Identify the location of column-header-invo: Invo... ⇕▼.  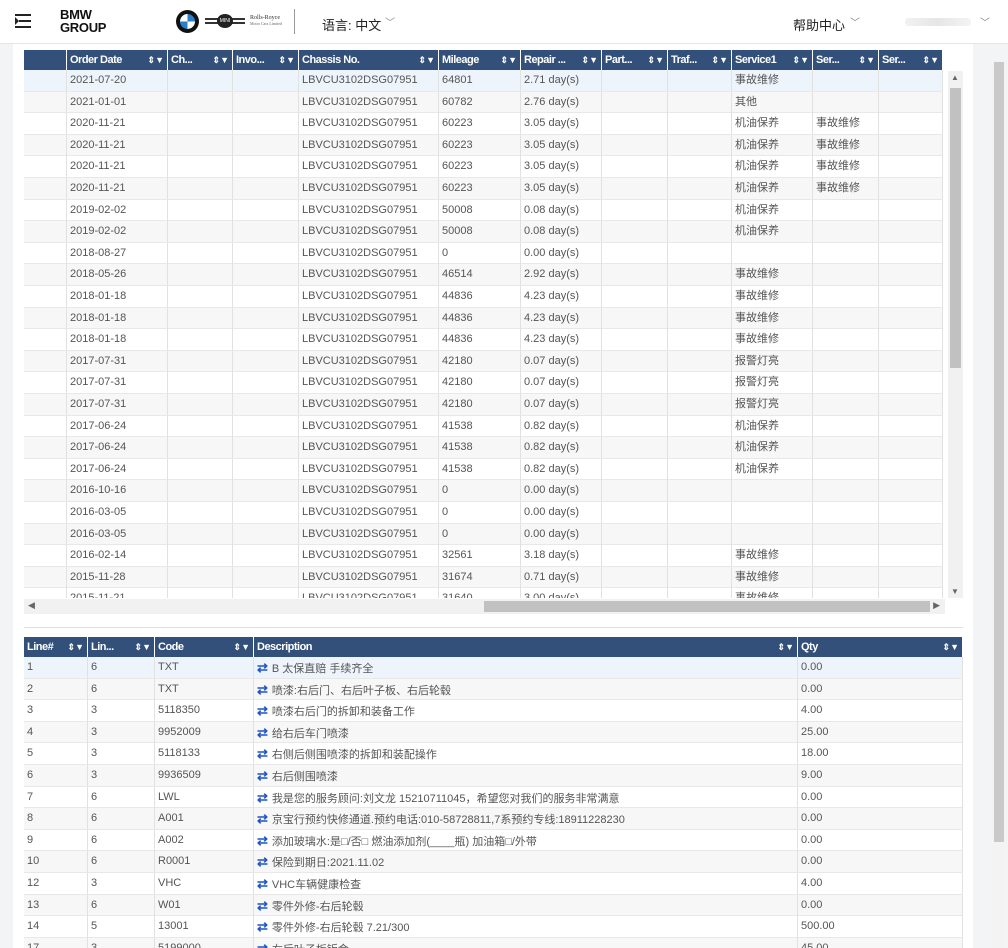
(266, 60).